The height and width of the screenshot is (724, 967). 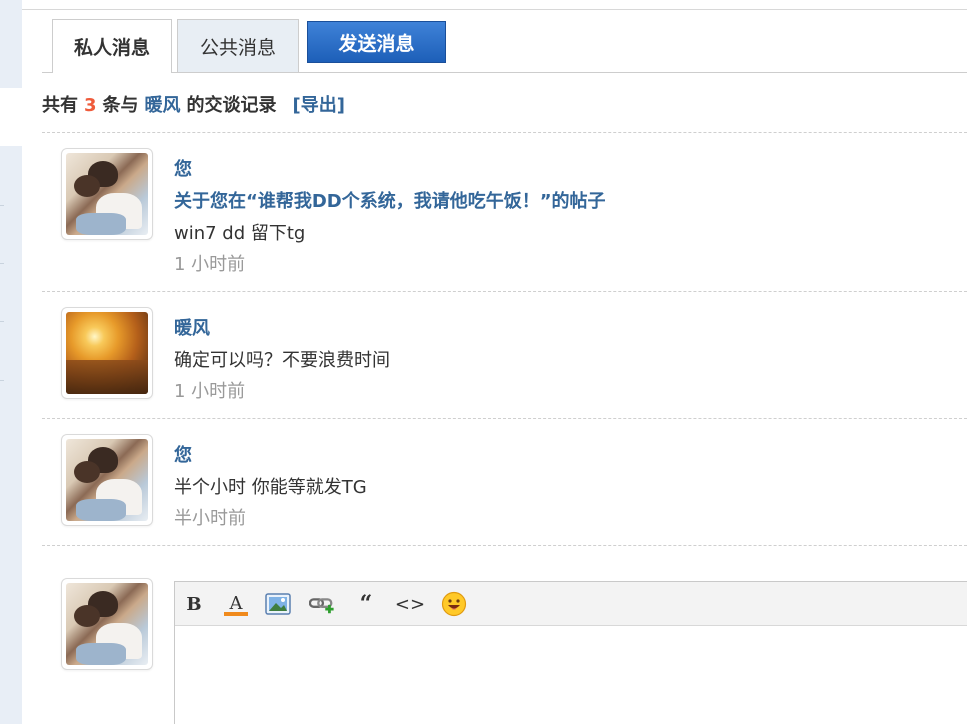 I want to click on editor-toolbar: B A “ <>, so click(x=571, y=604).